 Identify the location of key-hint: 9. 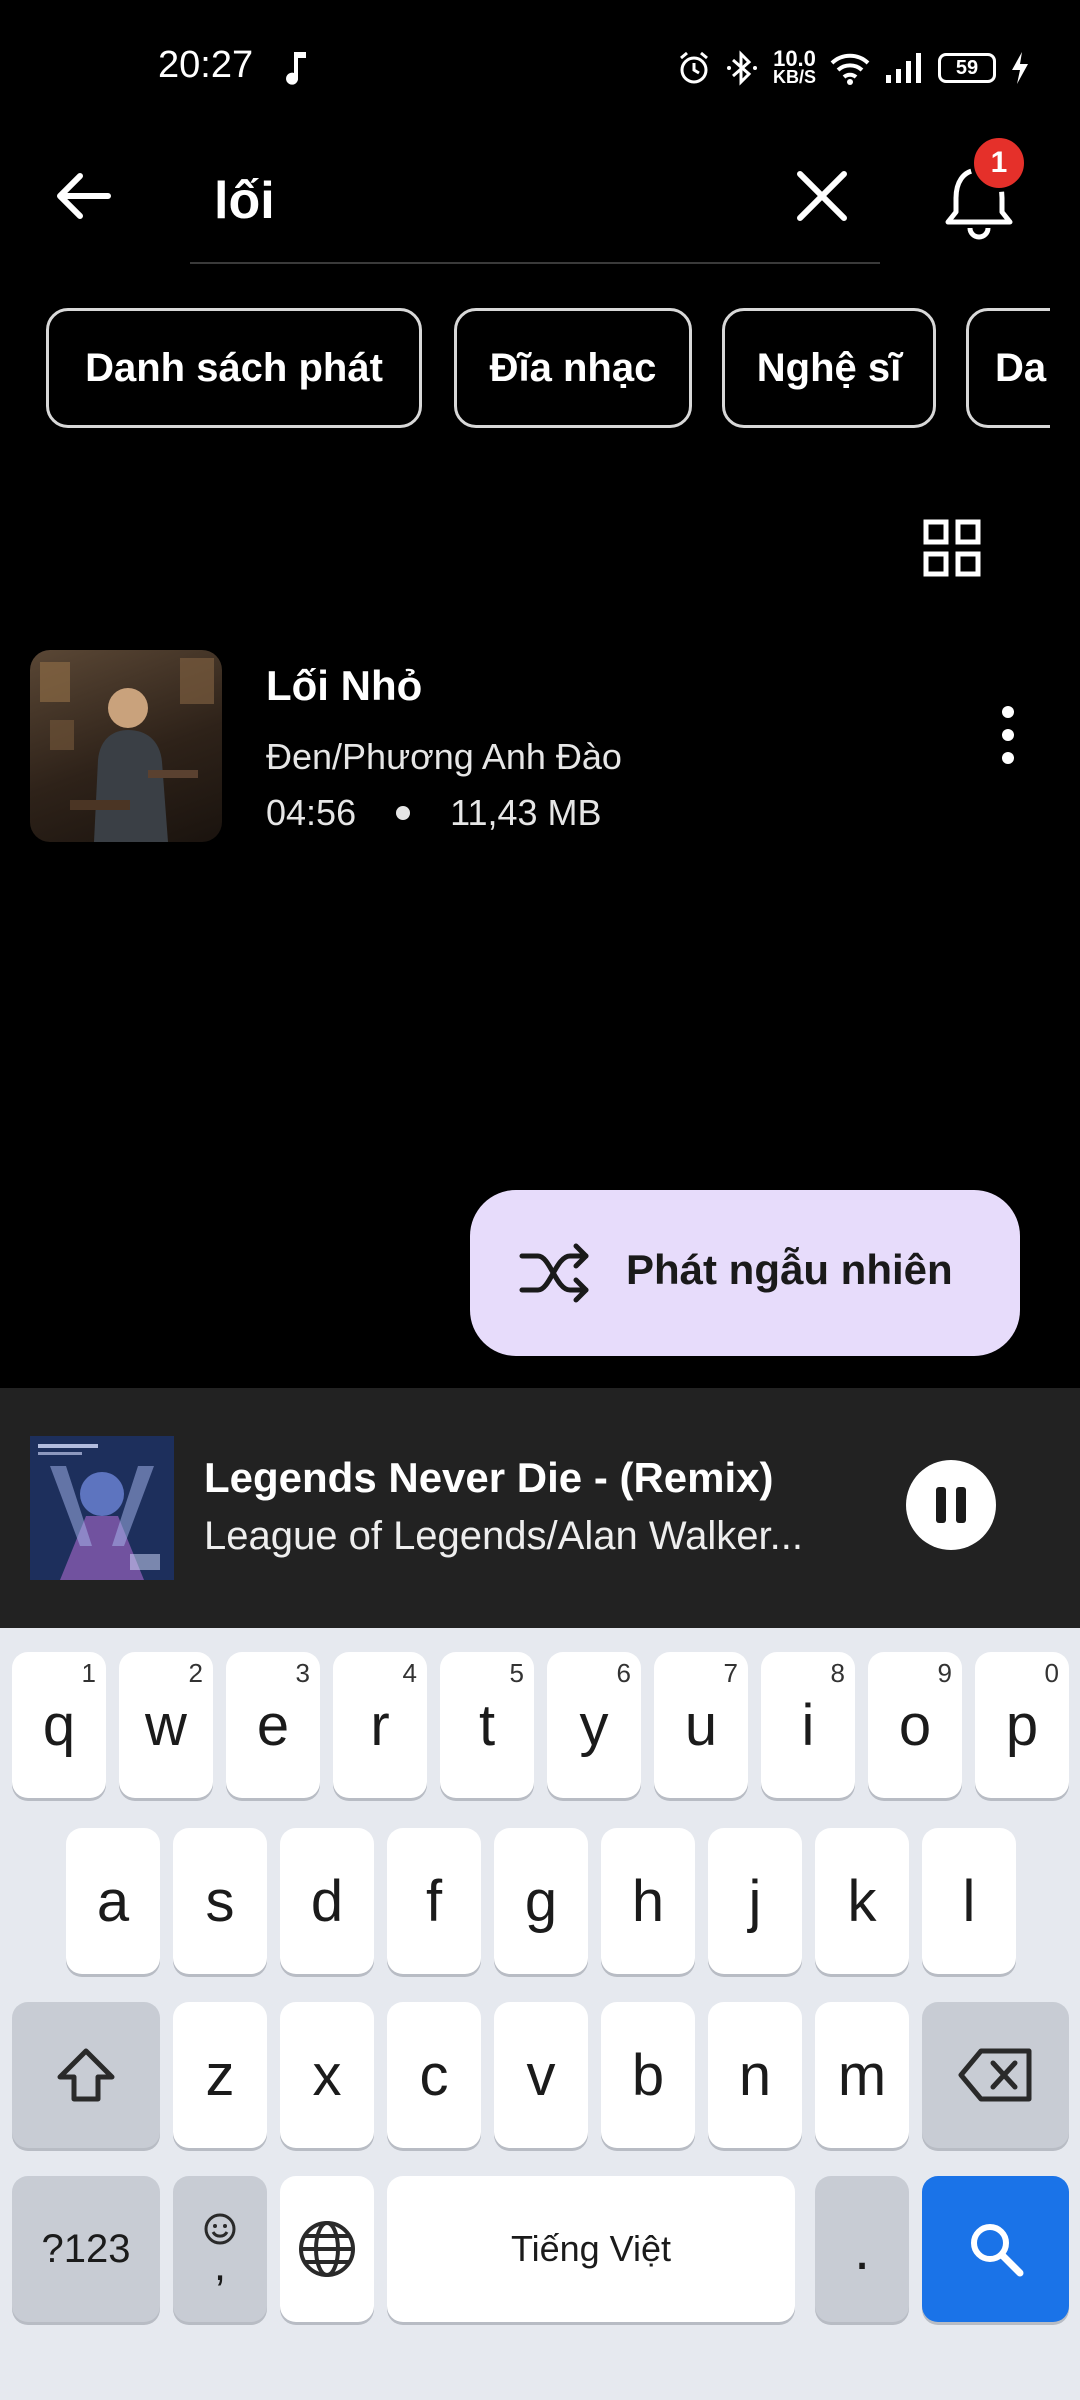
(944, 1673).